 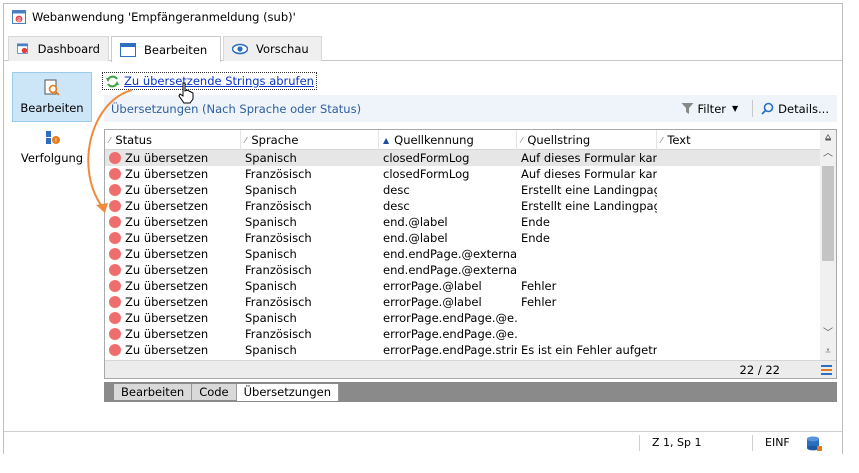 I want to click on editor-tab-uebersetzungen: Übersetzungen, so click(x=288, y=392).